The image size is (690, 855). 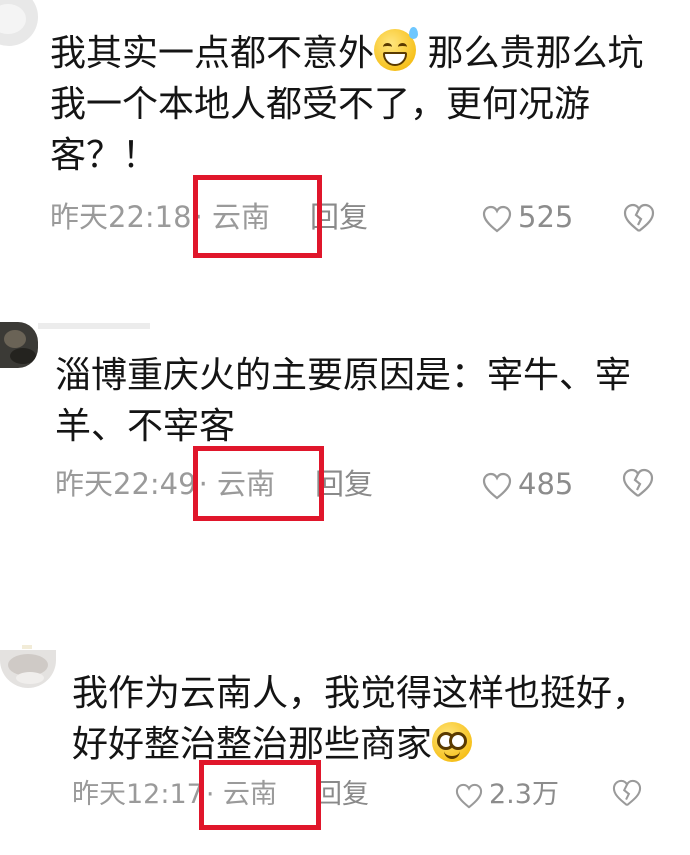 I want to click on comment-text: 我作为云南人，我觉得这样也挺好， 好好整治整治那些商家, so click(x=377, y=719).